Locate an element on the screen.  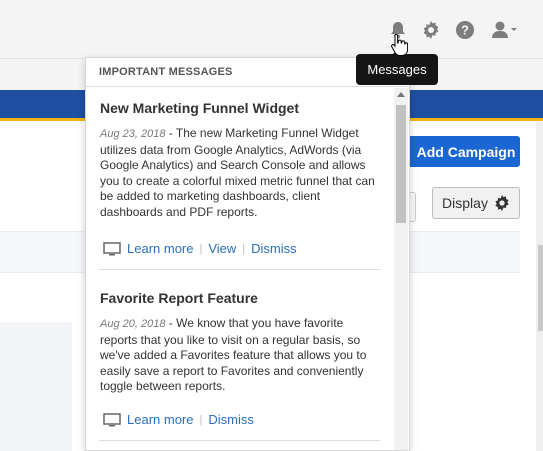
display-label: Display is located at coordinates (465, 203).